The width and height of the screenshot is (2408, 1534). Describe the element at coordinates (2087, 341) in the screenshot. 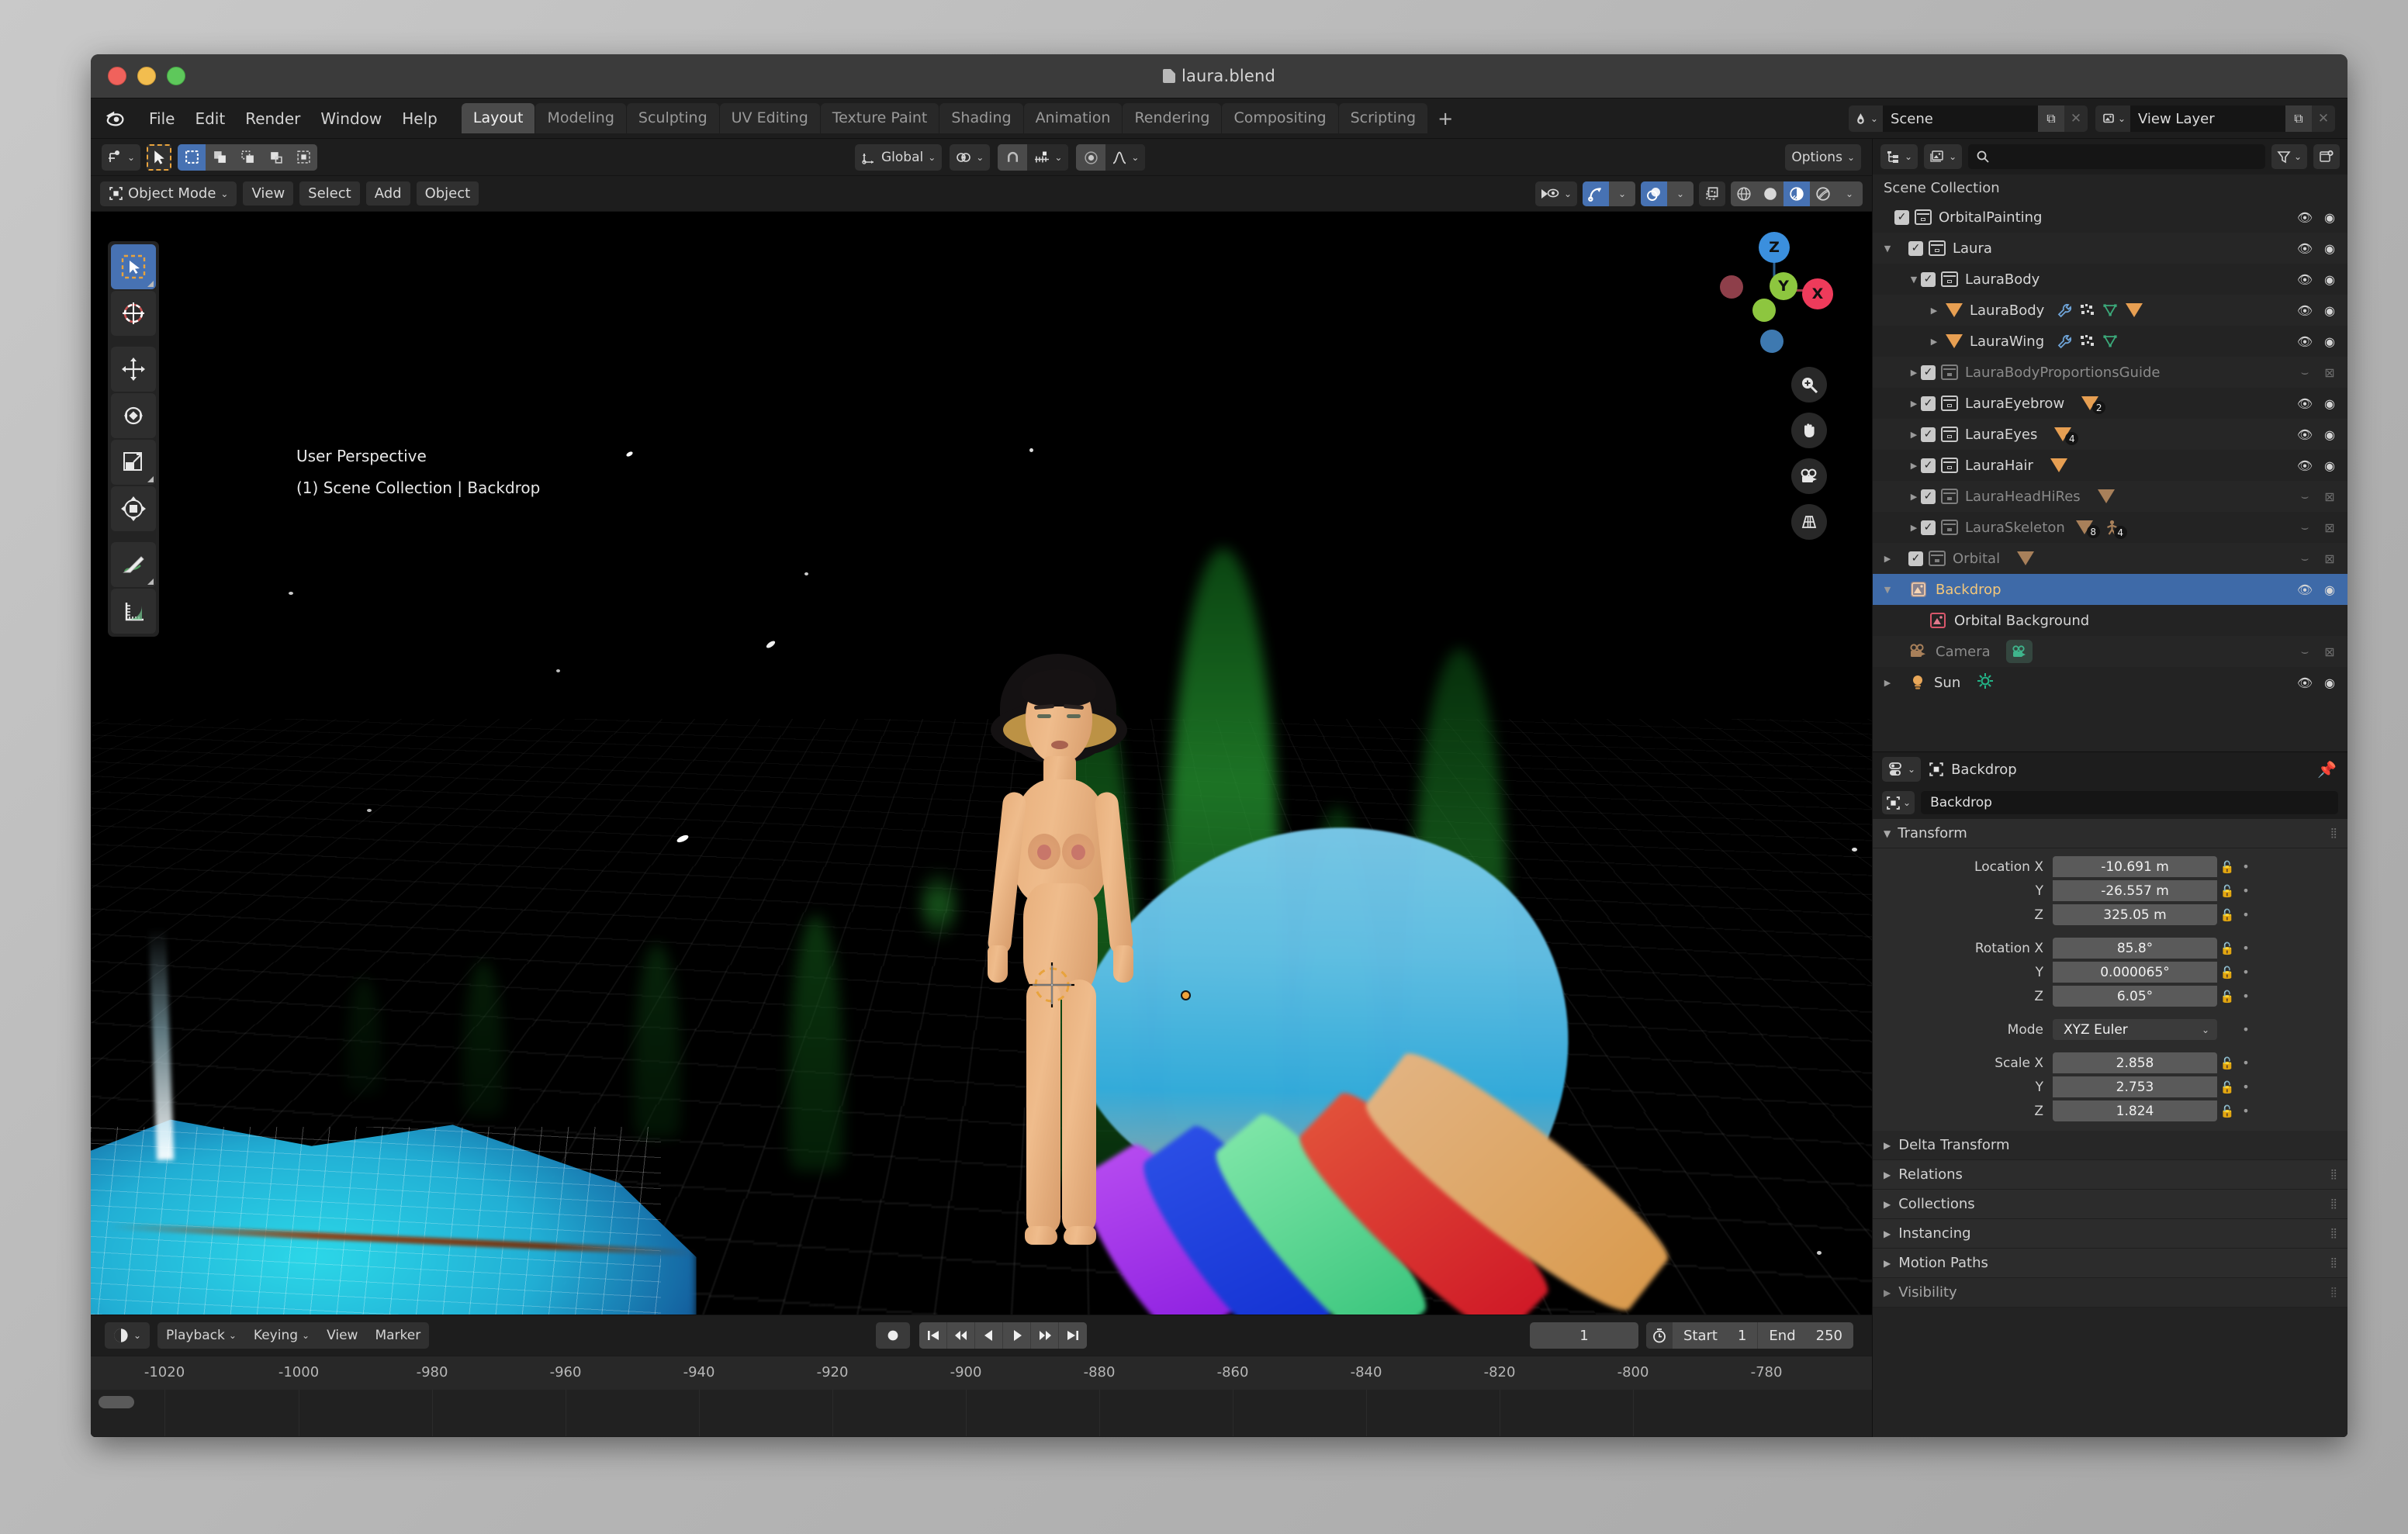

I see `particles-icon` at that location.